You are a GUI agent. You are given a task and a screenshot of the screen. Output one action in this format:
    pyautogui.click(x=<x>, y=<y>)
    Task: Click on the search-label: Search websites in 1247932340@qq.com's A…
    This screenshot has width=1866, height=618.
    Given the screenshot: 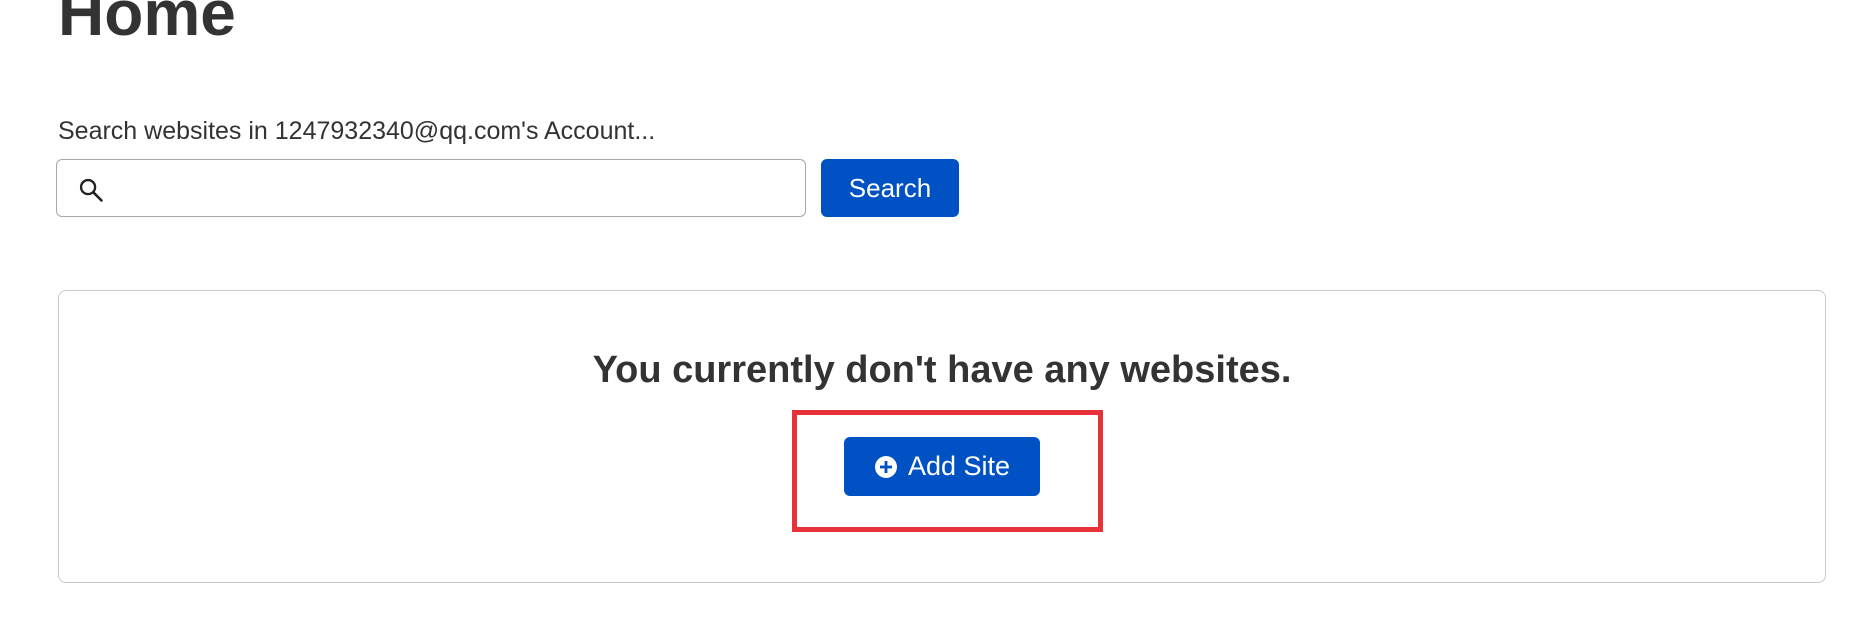 What is the action you would take?
    pyautogui.click(x=357, y=131)
    